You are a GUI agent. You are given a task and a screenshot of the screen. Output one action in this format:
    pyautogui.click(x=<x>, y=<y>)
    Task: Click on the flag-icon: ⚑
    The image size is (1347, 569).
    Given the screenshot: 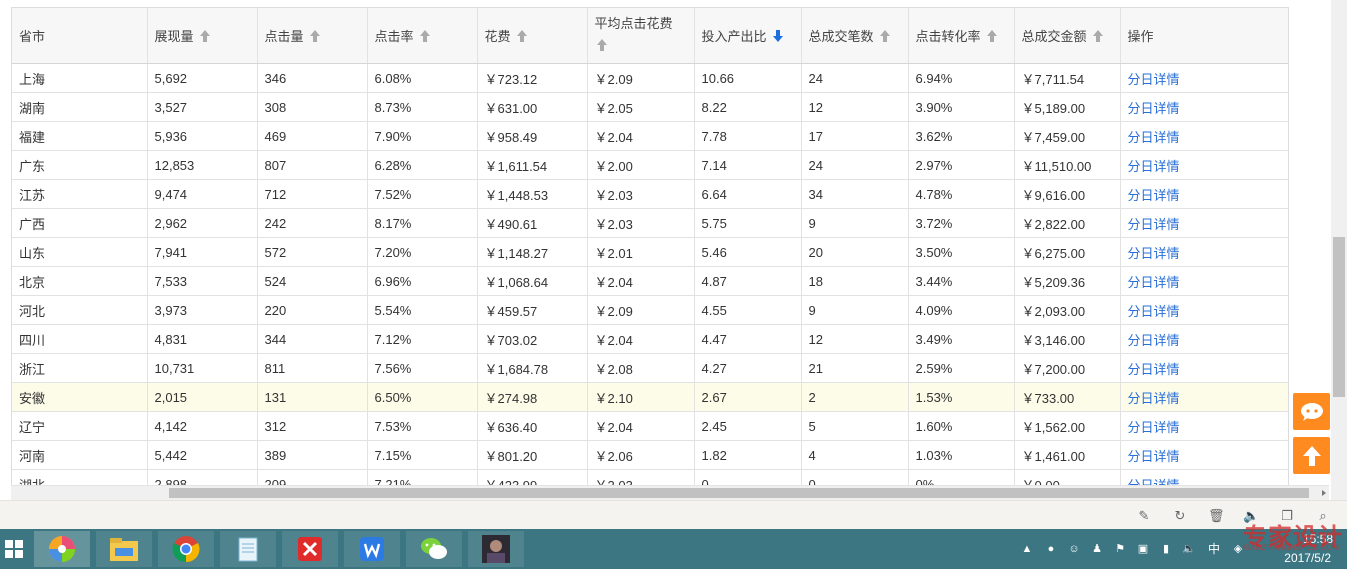 What is the action you would take?
    pyautogui.click(x=1120, y=549)
    